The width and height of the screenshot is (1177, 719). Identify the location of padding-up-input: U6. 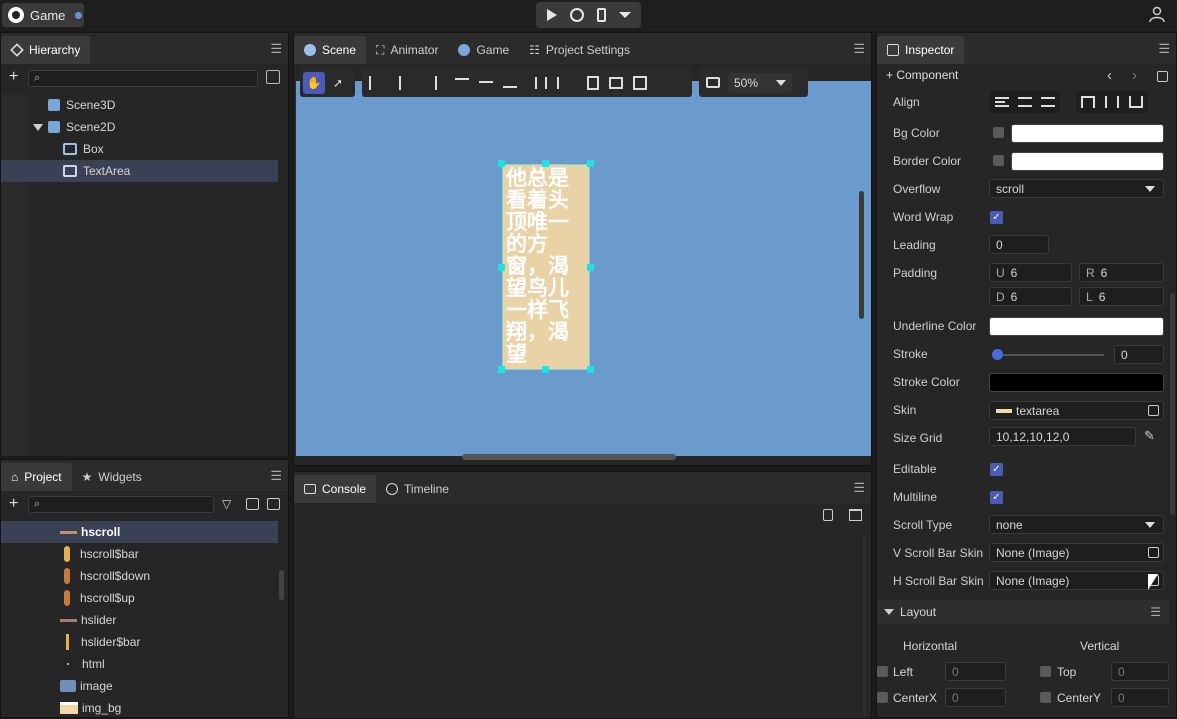
(1030, 272).